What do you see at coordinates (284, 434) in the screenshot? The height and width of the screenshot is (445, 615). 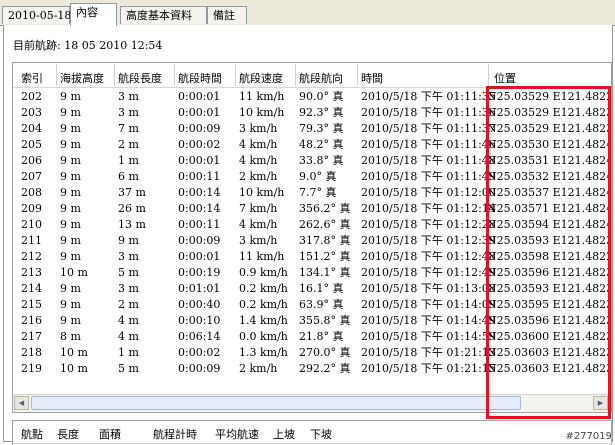 I see `summary-header-ascent: 上坡` at bounding box center [284, 434].